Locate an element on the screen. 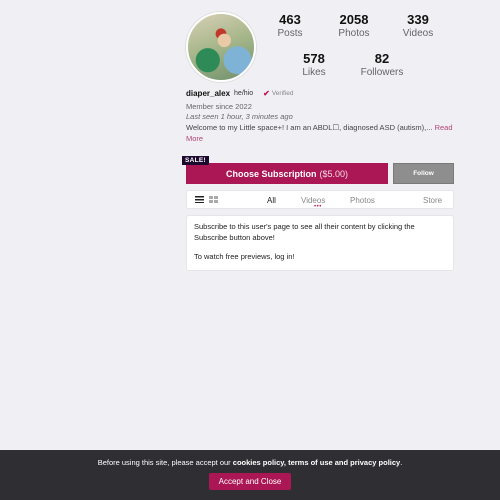 Image resolution: width=500 pixels, height=500 pixels. last-seen: Last seen 1 hour, 3 minutes ago is located at coordinates (239, 117).